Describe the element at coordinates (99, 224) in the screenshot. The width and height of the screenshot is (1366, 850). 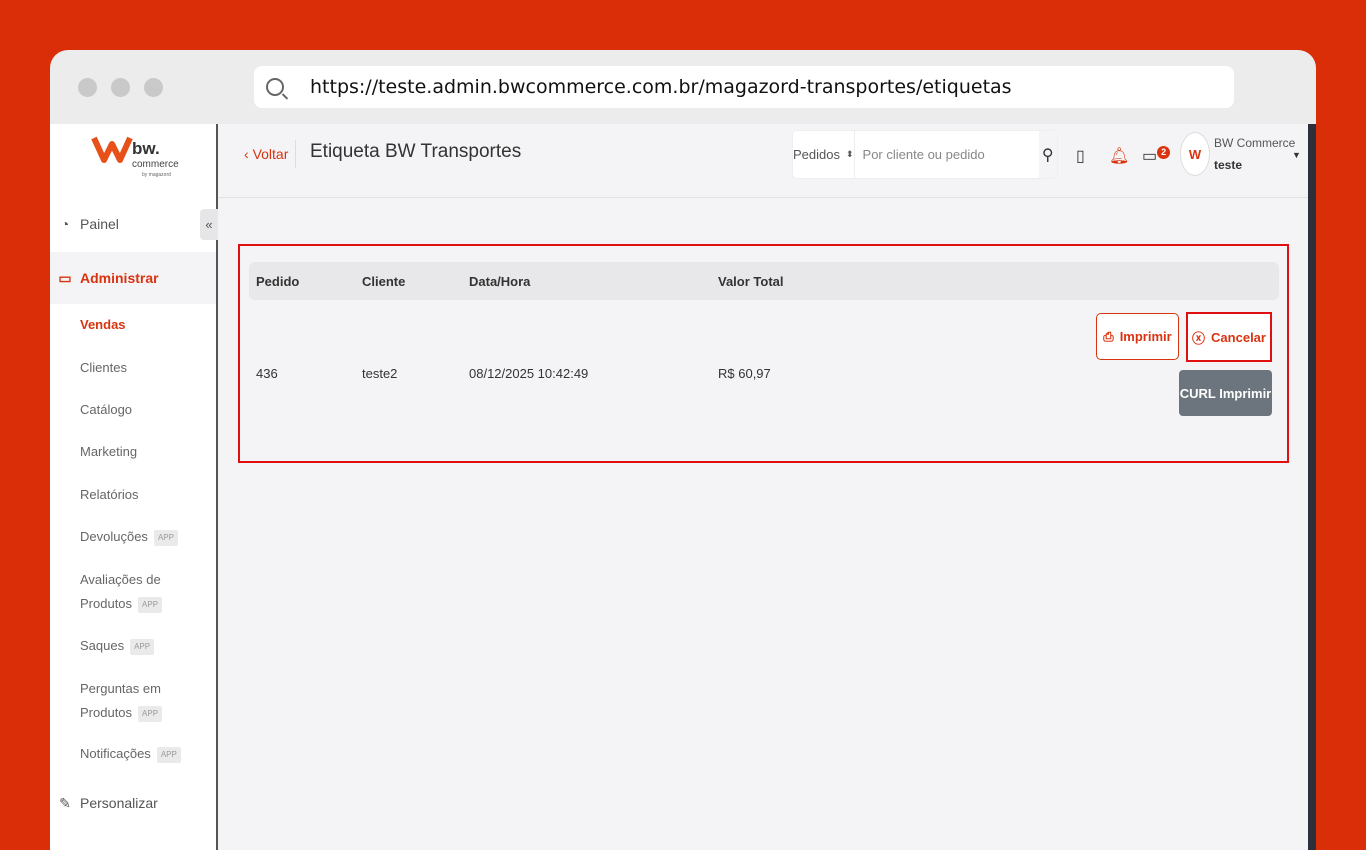
I see `sidebar-item-label: Painel` at that location.